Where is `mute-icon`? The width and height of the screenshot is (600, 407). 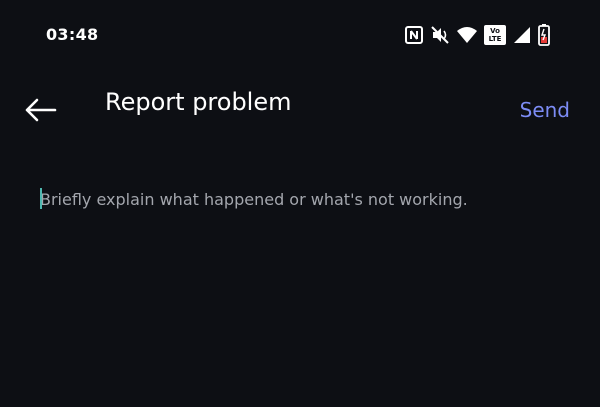 mute-icon is located at coordinates (440, 35).